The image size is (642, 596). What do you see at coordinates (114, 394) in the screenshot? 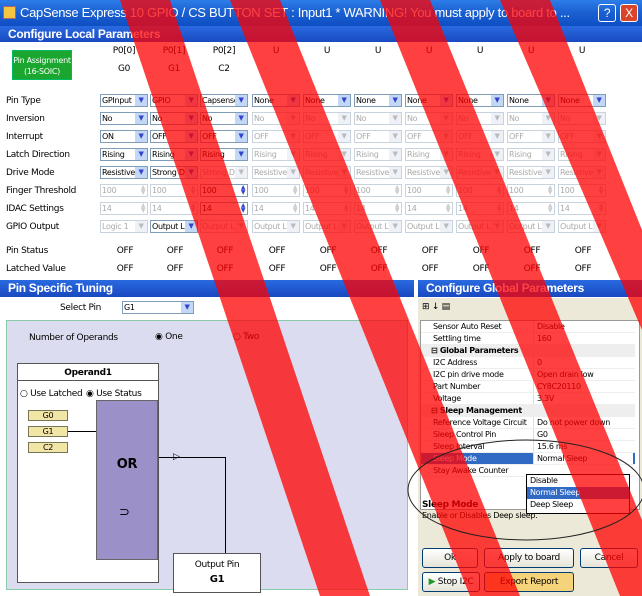
I see `use-status-radio: ◉ Use Status` at bounding box center [114, 394].